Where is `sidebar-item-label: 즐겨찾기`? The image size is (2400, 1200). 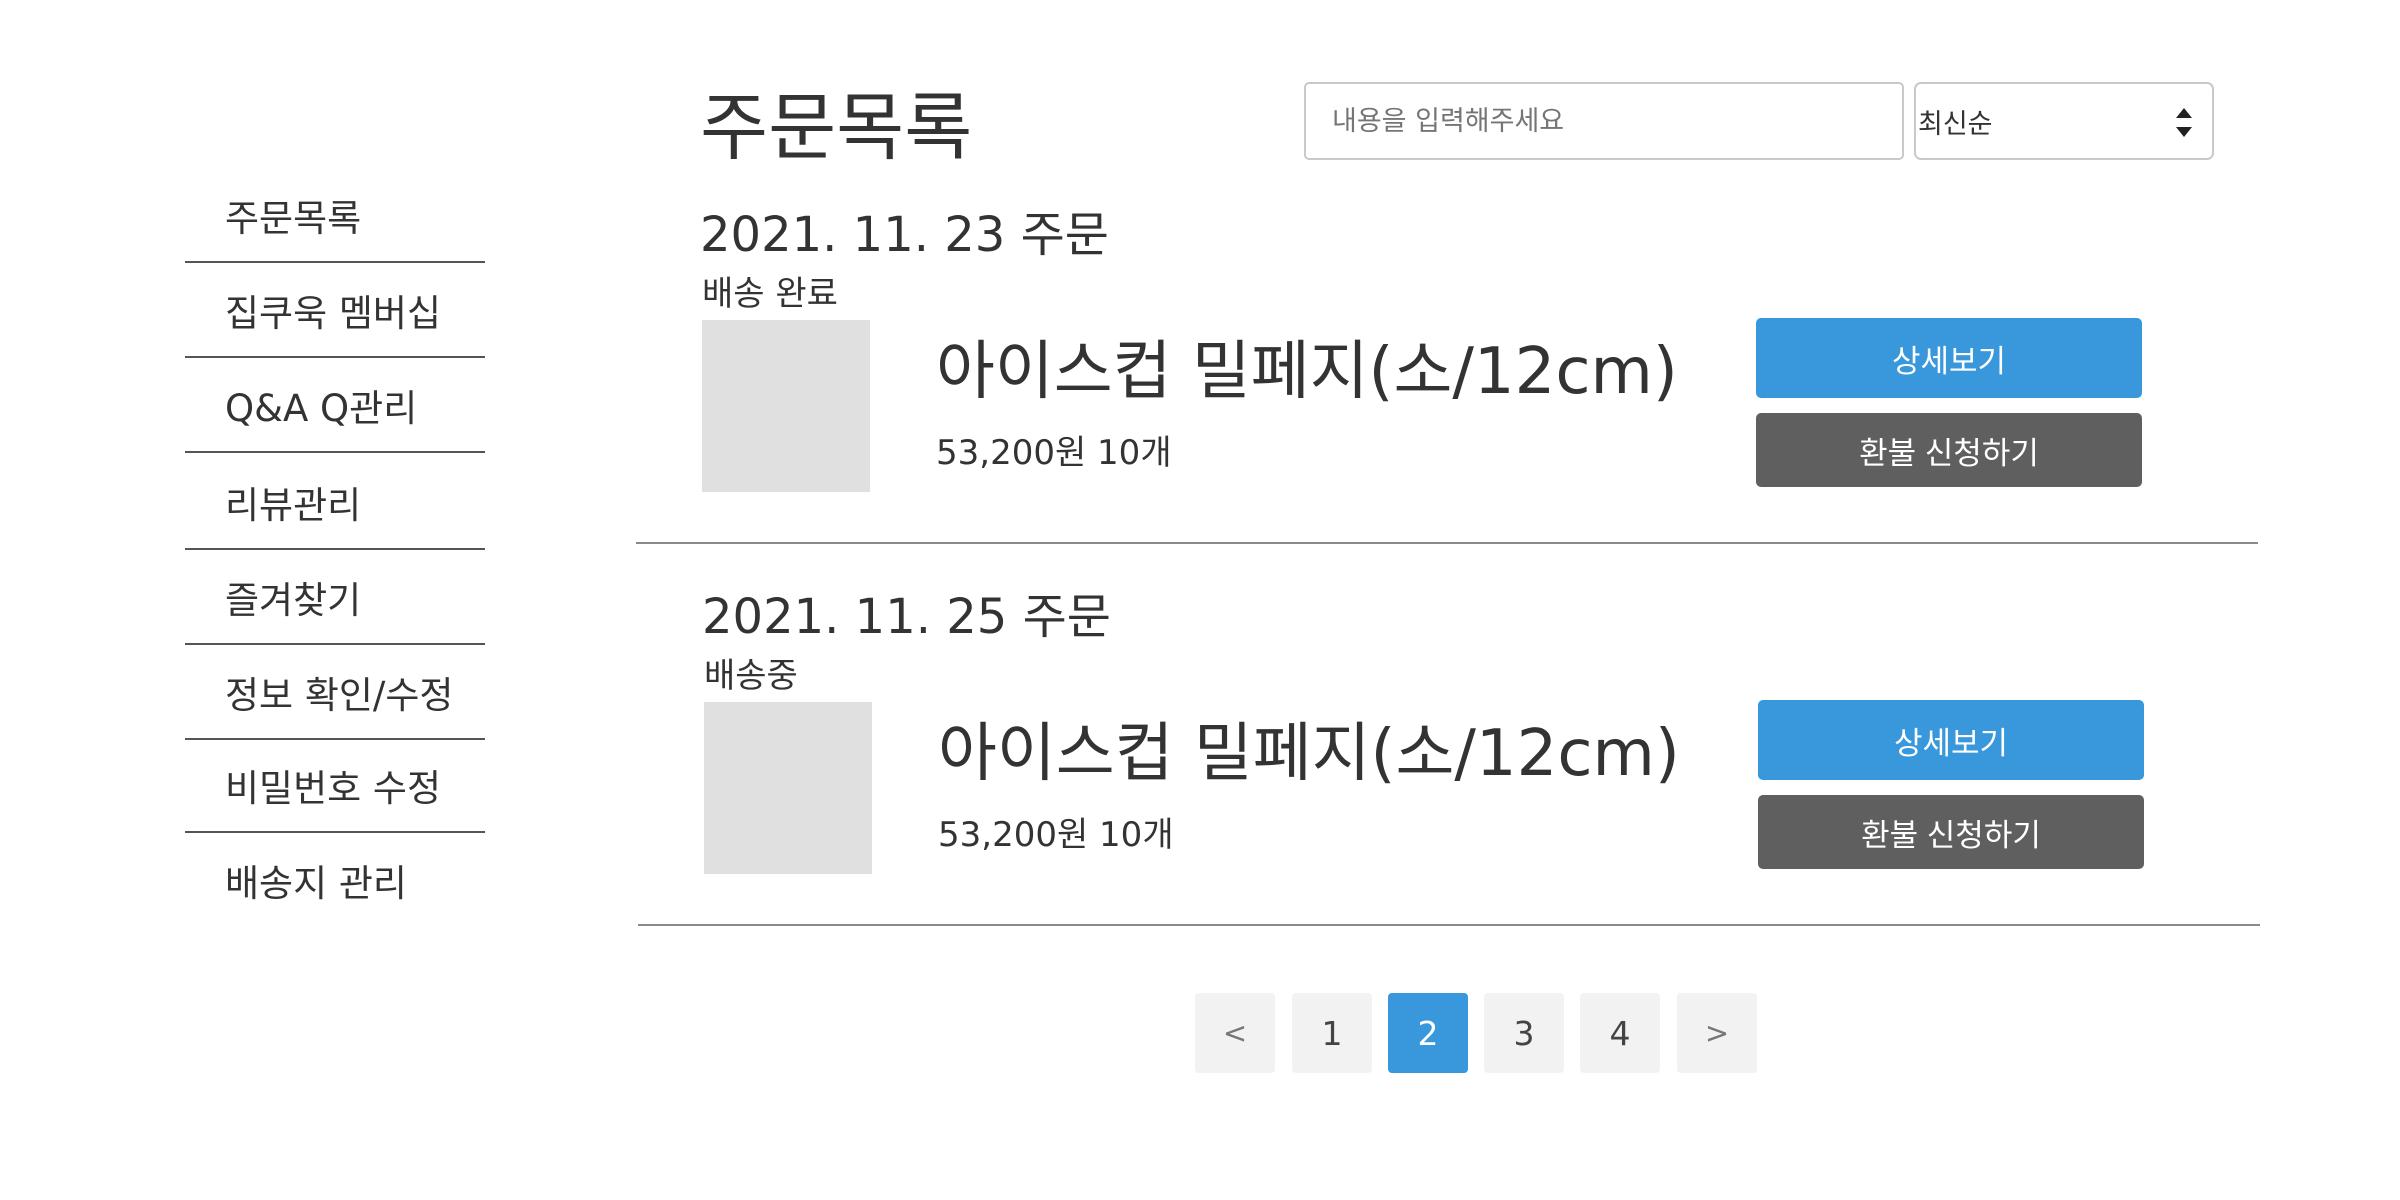
sidebar-item-label: 즐겨찾기 is located at coordinates (293, 600).